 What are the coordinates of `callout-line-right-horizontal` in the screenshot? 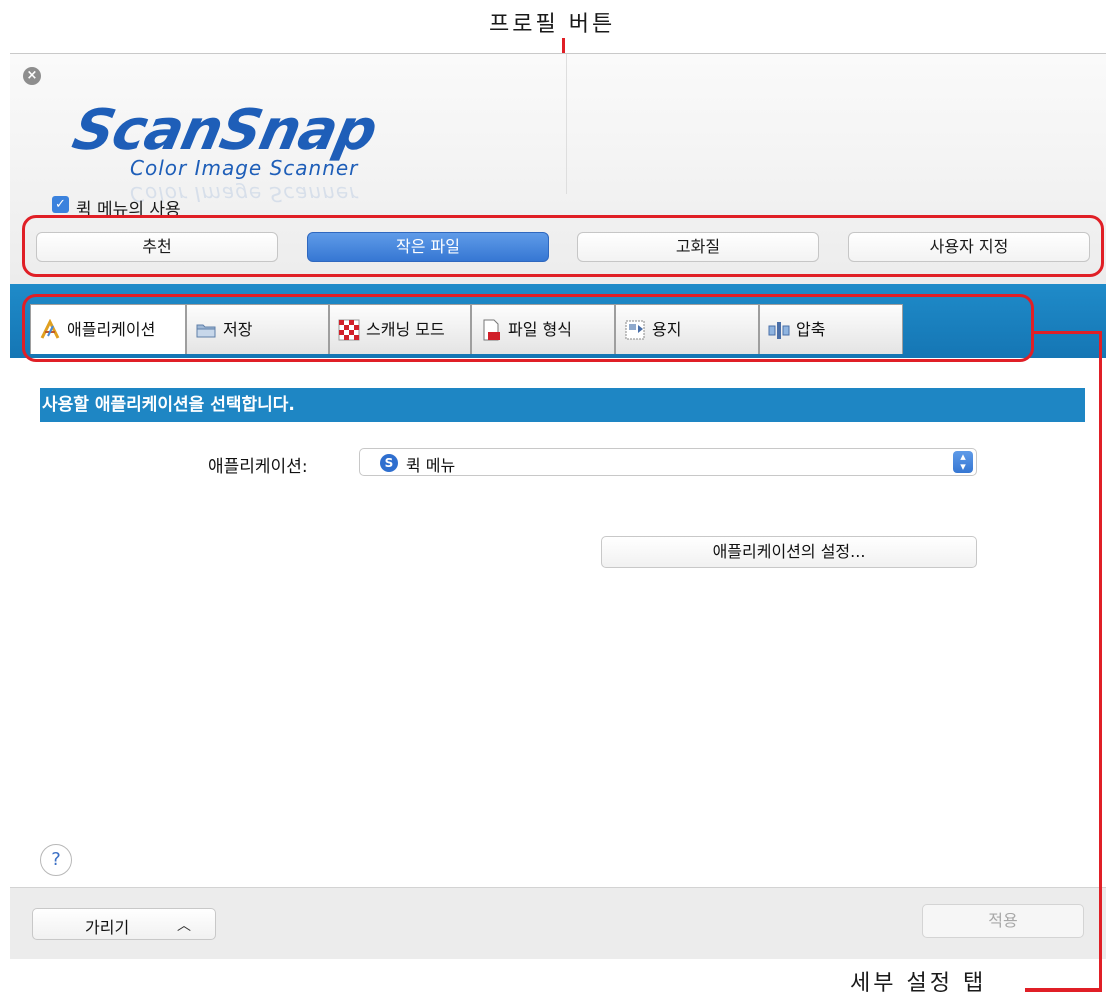 It's located at (1068, 332).